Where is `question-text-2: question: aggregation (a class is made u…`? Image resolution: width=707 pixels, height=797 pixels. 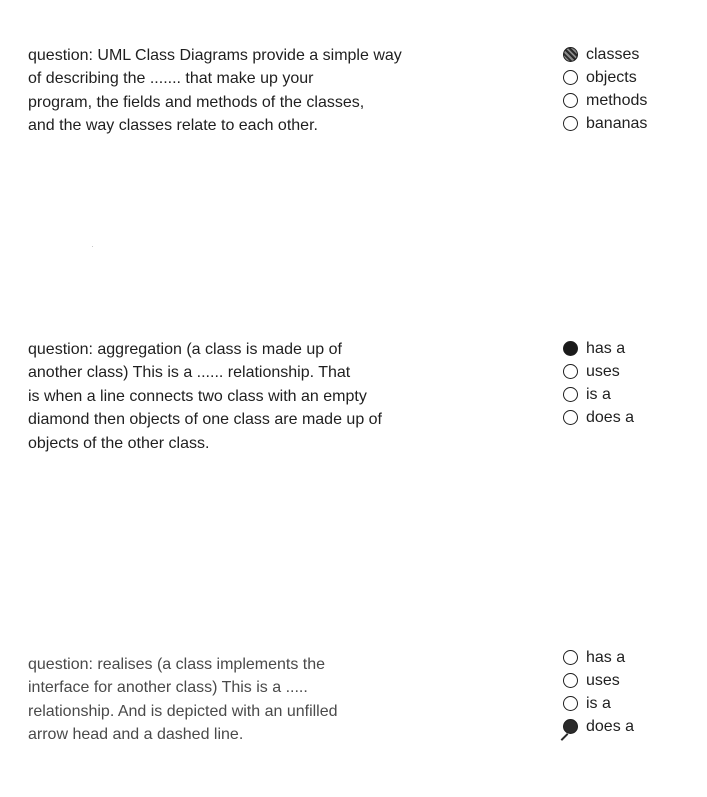
question-text-2: question: aggregation (a class is made u… is located at coordinates (205, 396).